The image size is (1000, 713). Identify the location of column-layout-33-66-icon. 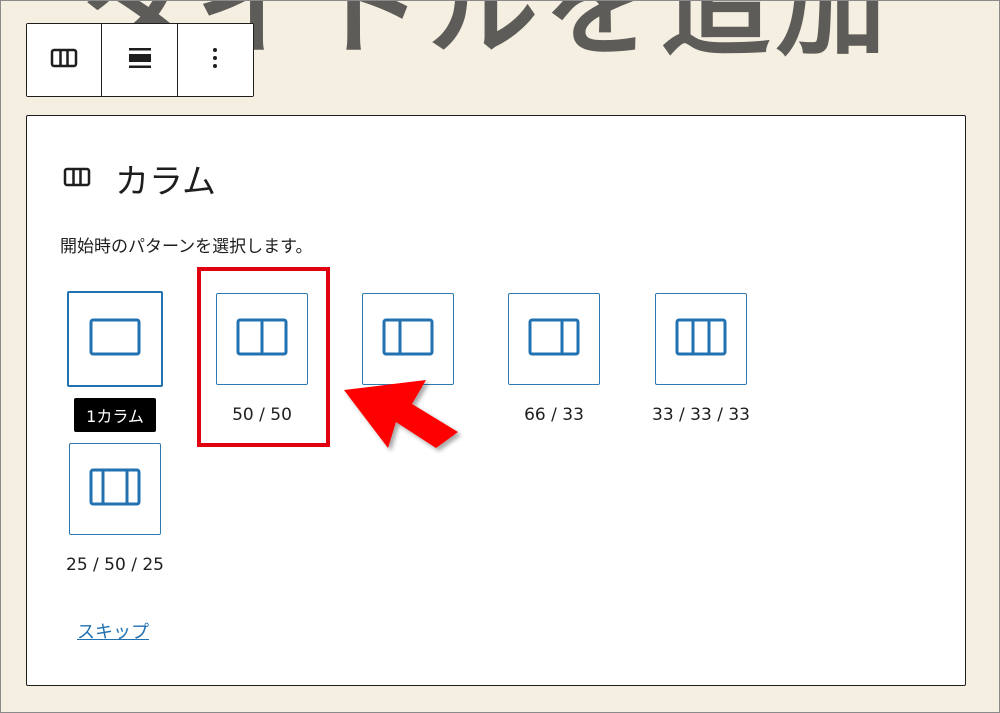
(408, 339).